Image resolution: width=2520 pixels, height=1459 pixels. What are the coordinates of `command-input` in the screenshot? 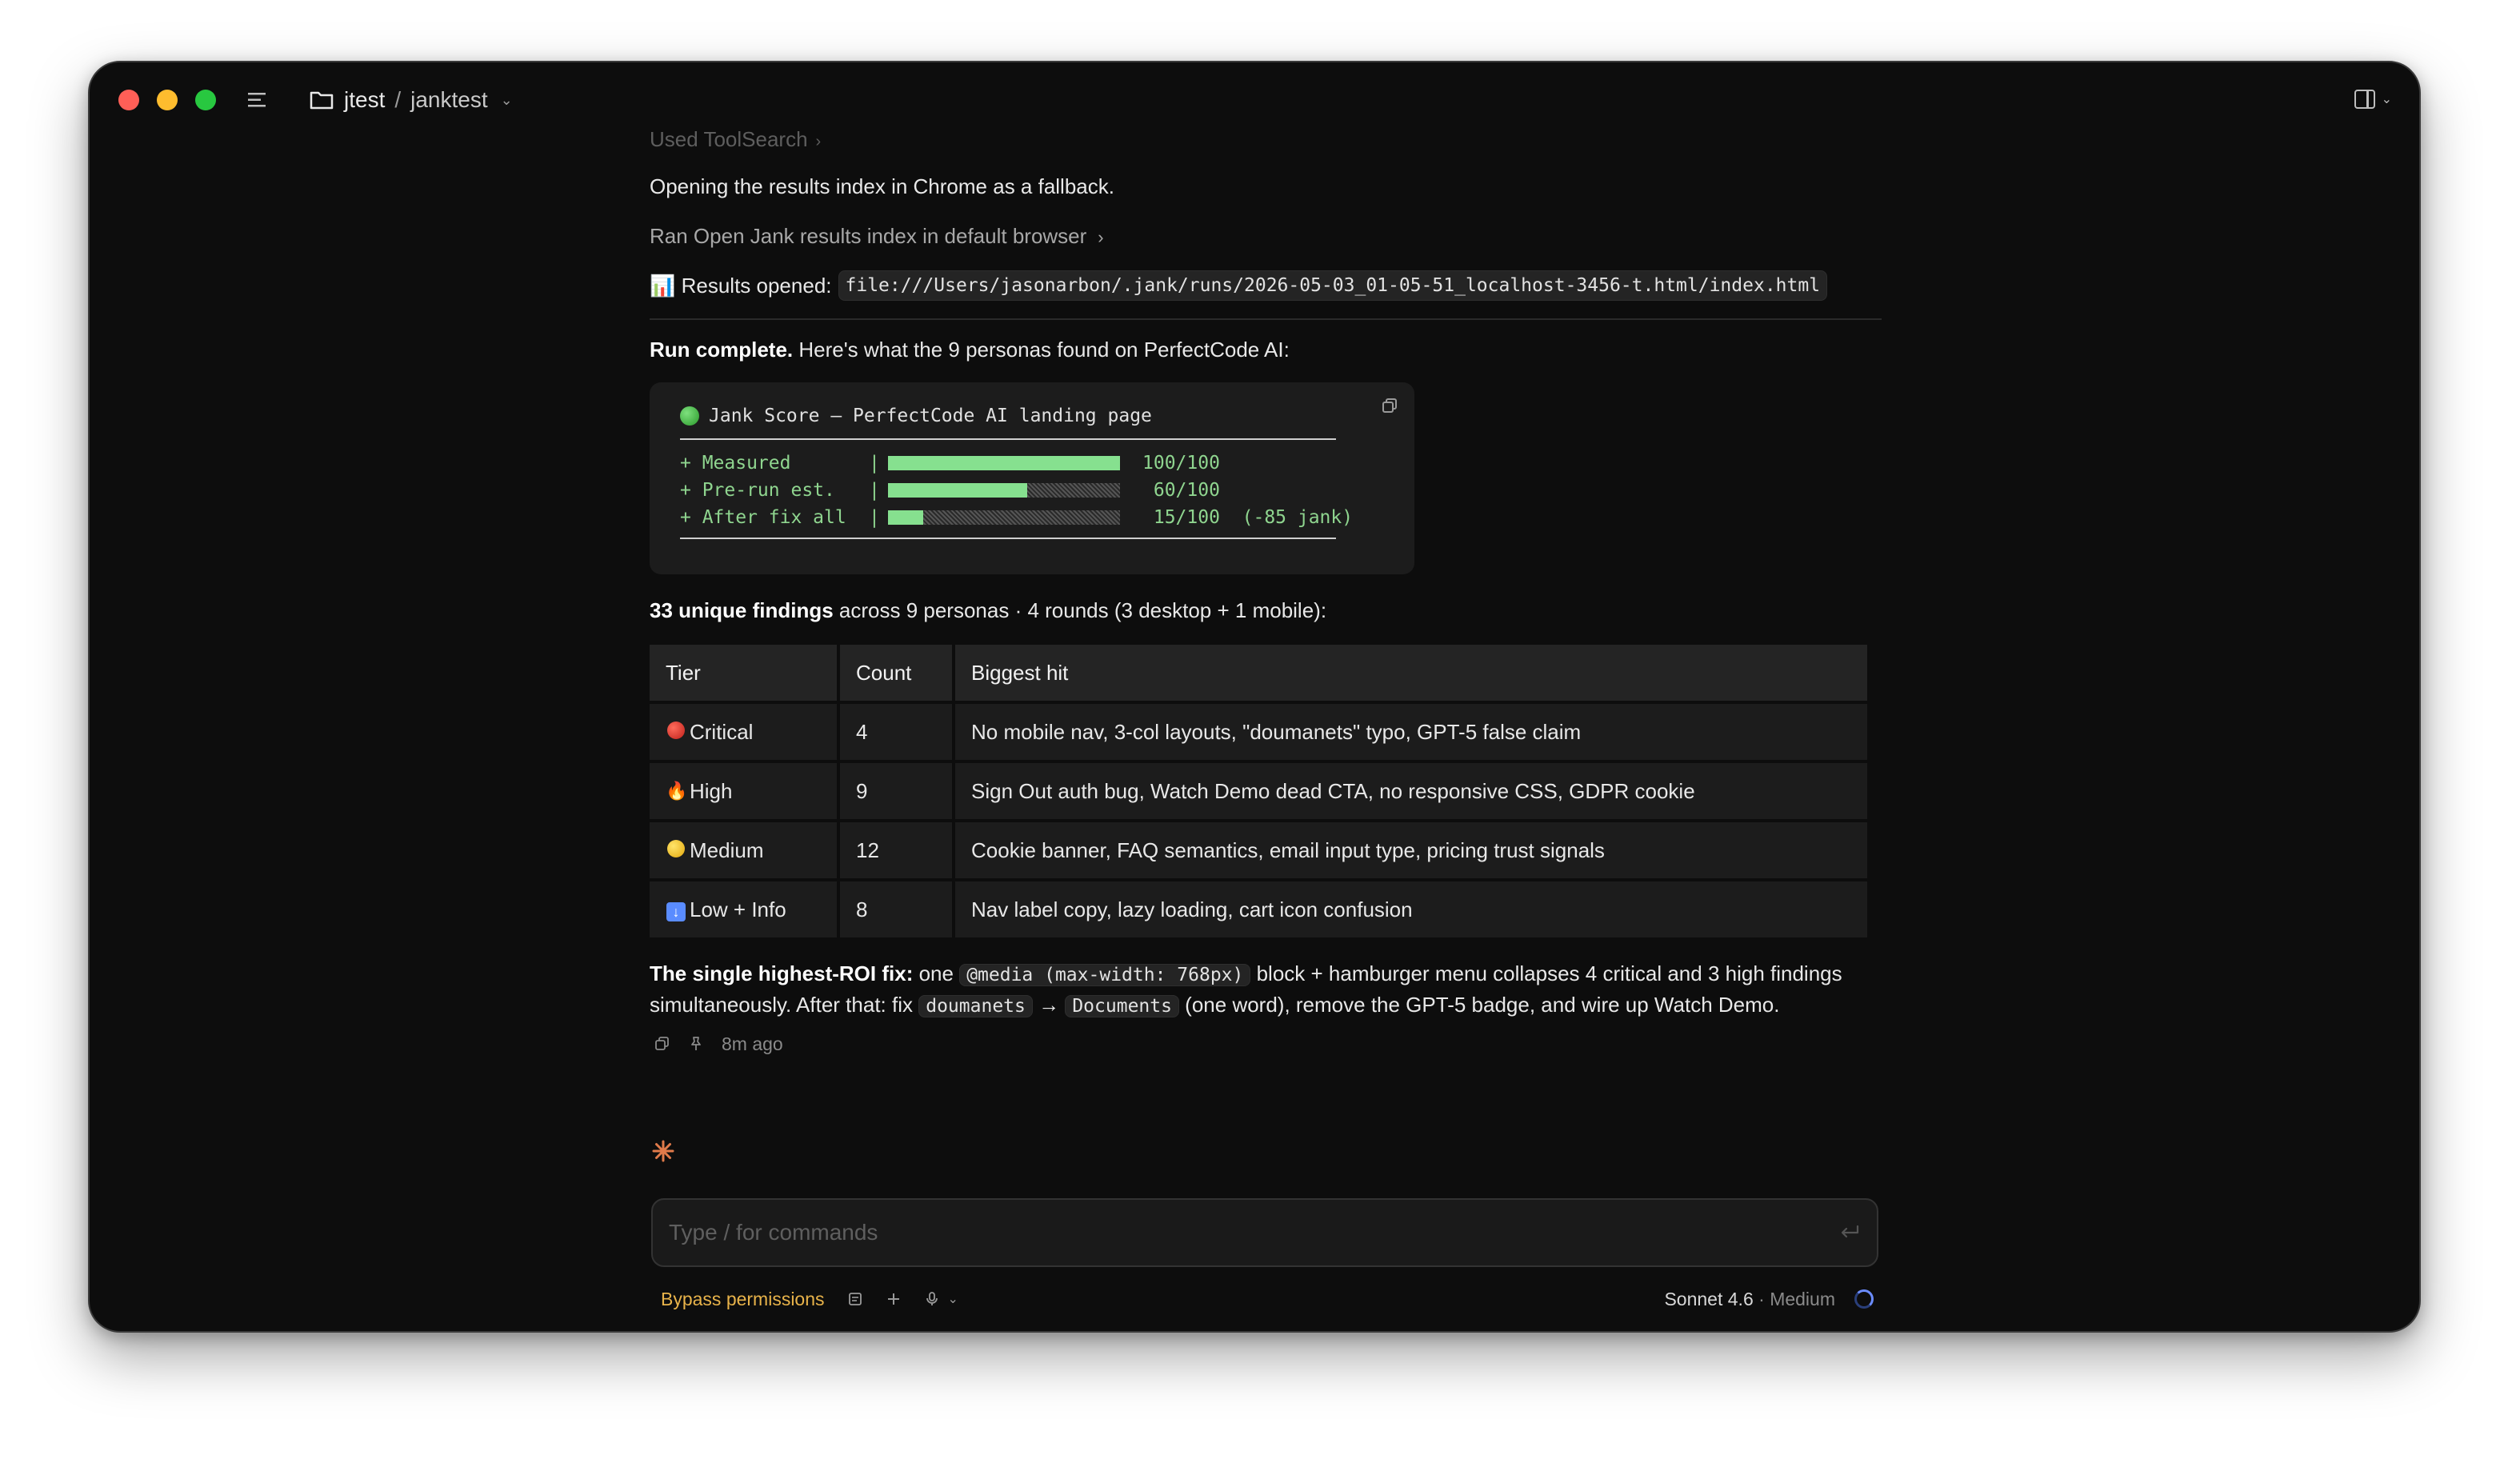 It's located at (1253, 1232).